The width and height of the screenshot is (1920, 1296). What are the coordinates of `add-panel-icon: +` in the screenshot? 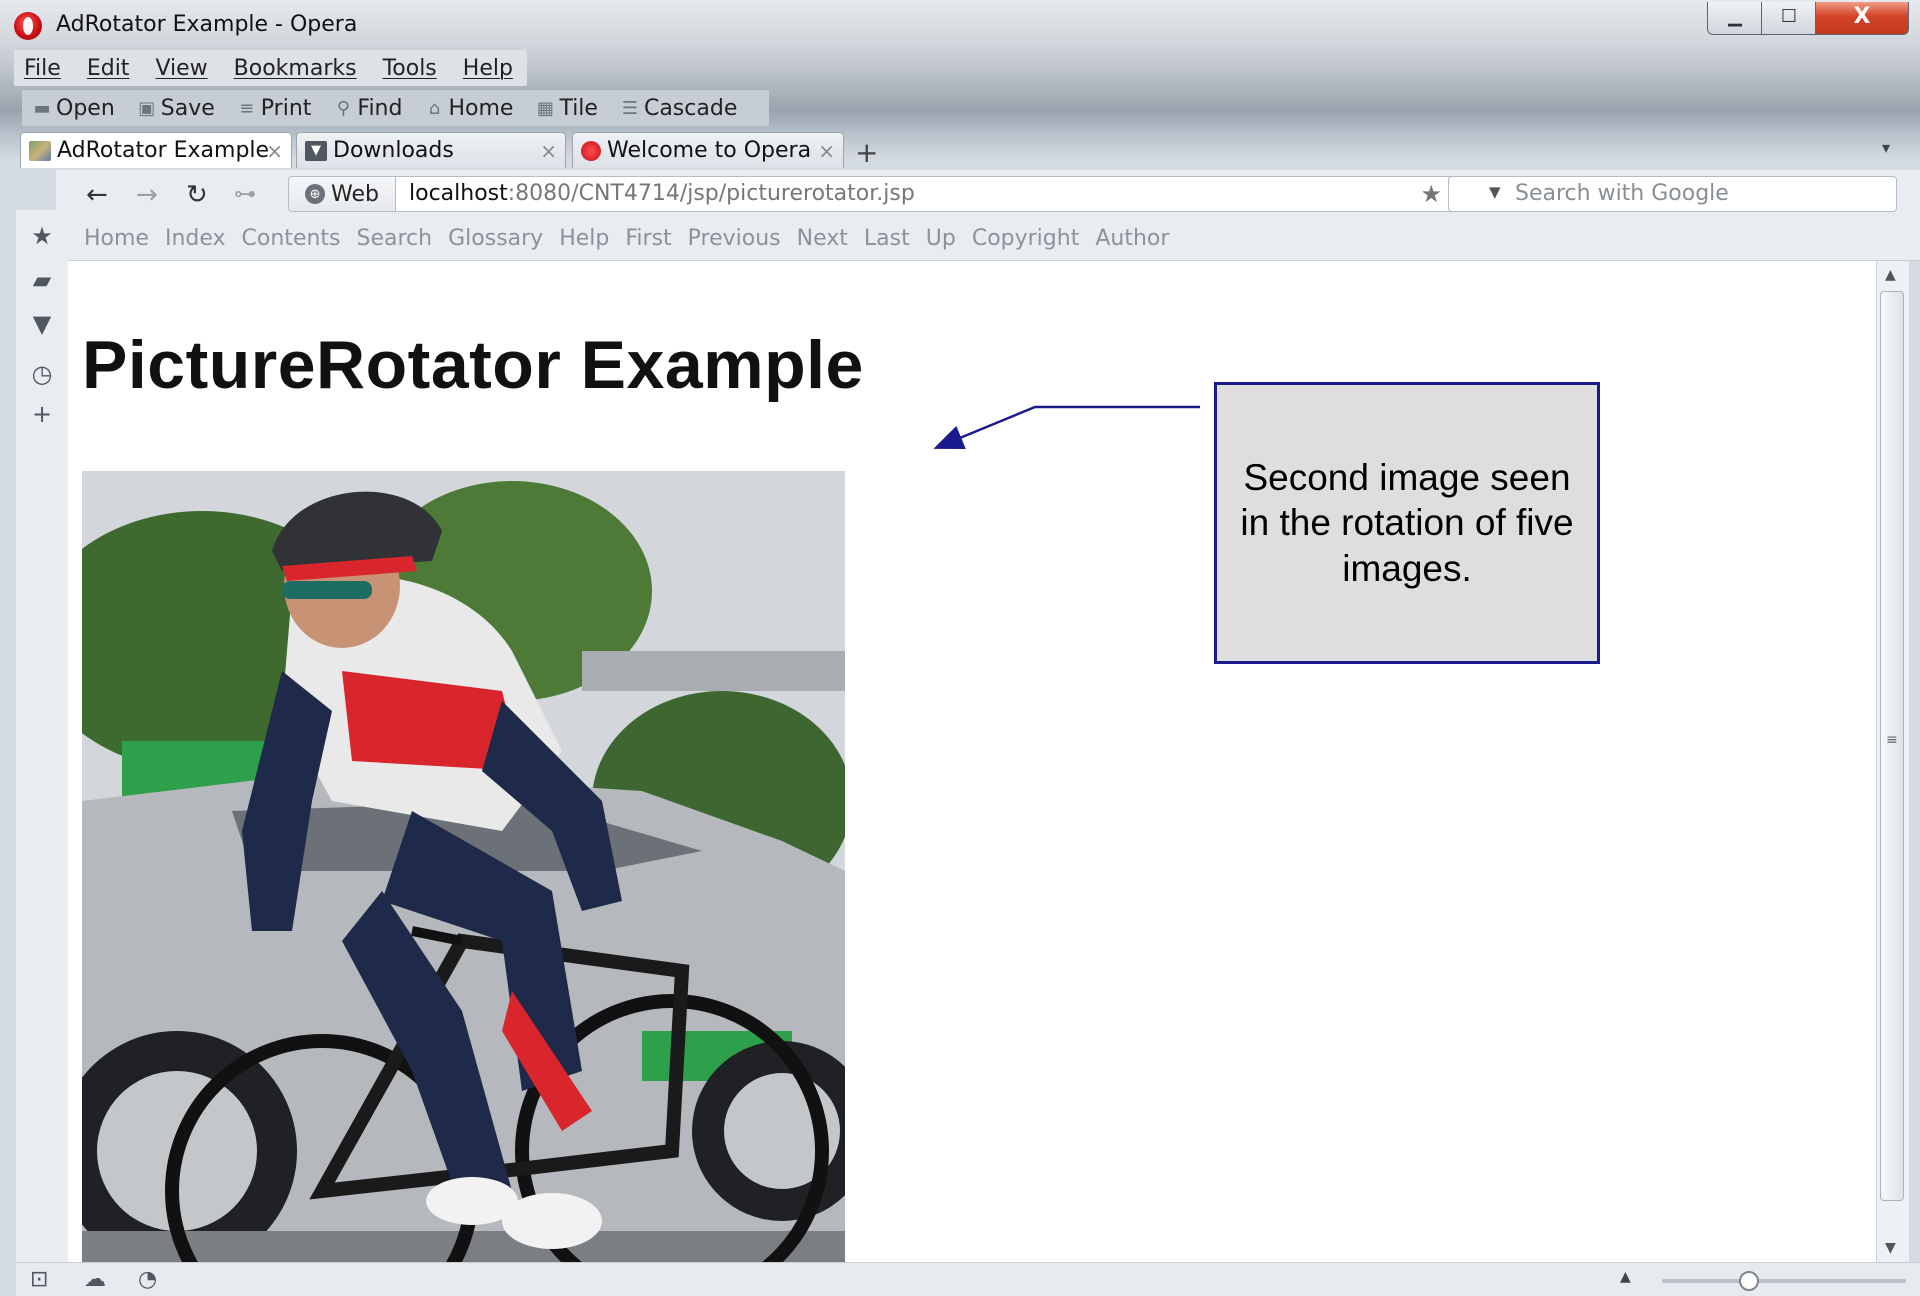 It's located at (42, 414).